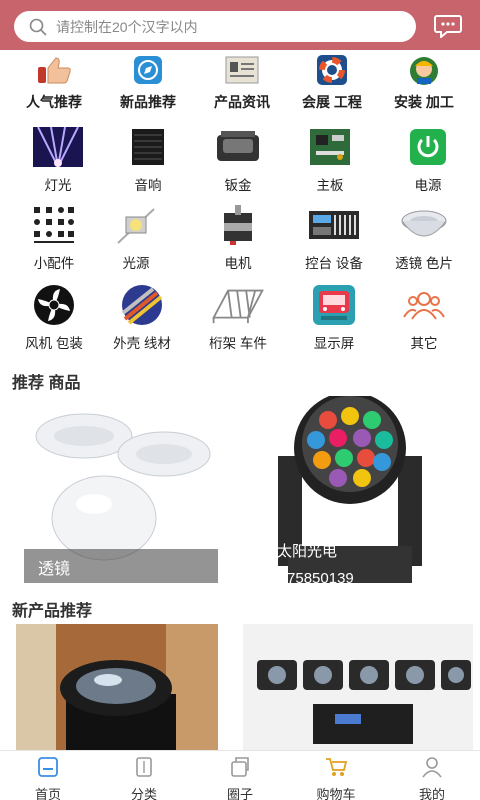 The height and width of the screenshot is (800, 480). I want to click on small-parts-icon, so click(54, 225).